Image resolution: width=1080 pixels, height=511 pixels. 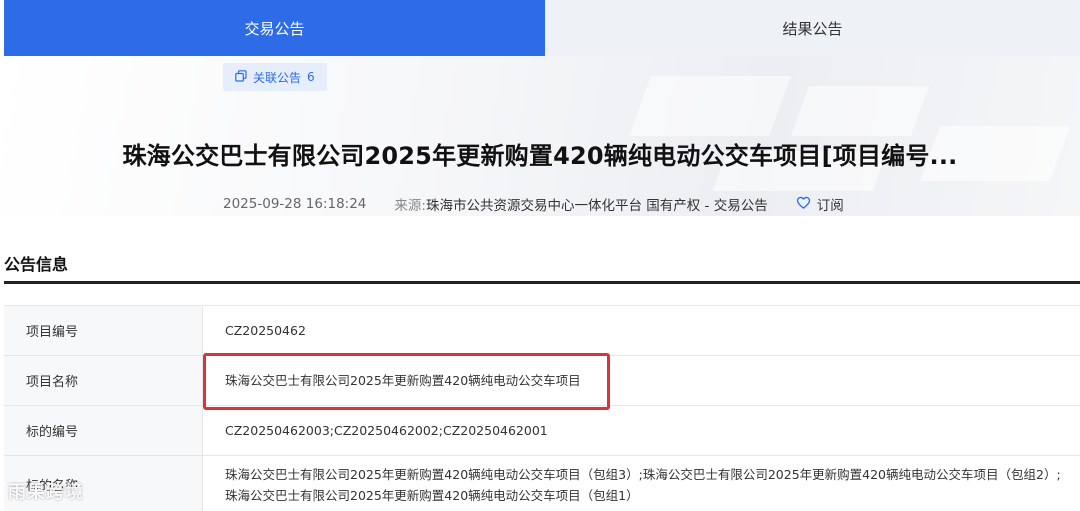 I want to click on announcement-tabs: 交易公告 结果公告, so click(x=542, y=28).